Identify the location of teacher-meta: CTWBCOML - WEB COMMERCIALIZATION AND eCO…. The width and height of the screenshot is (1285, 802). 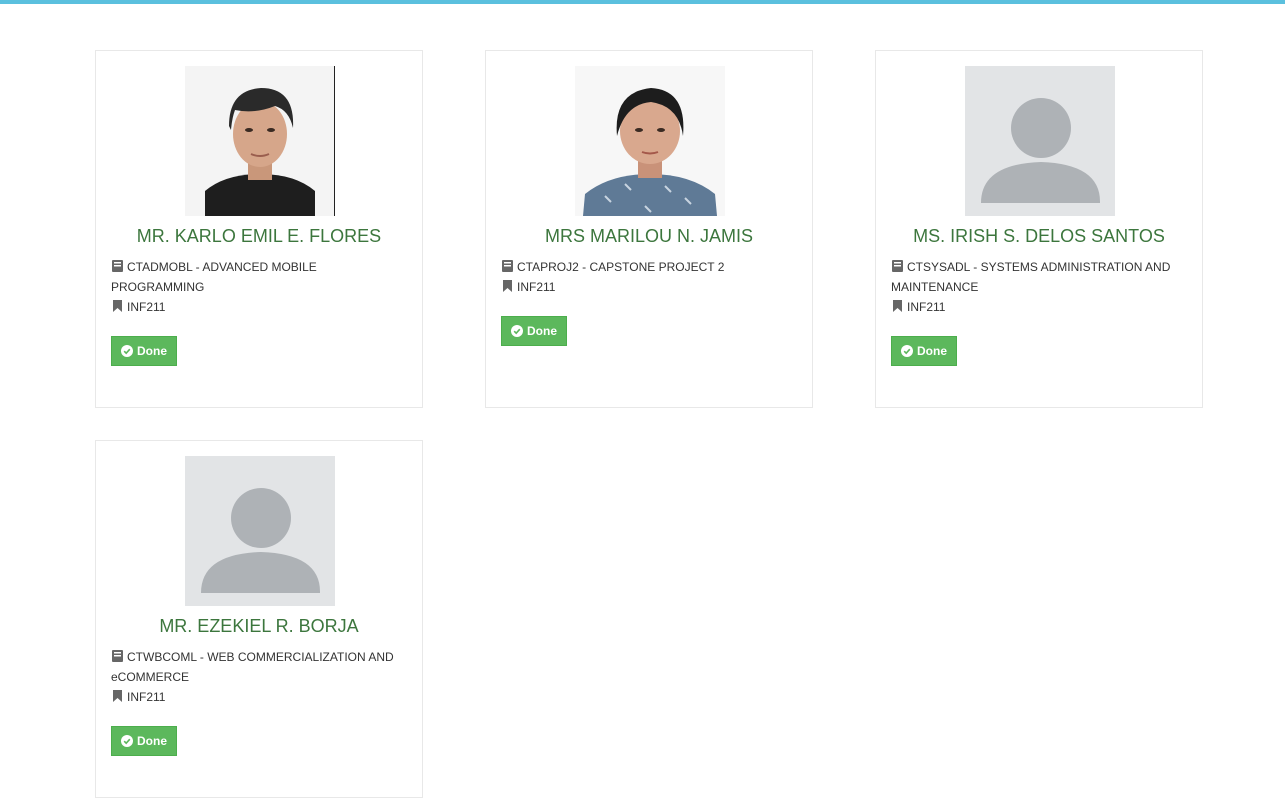
(259, 677).